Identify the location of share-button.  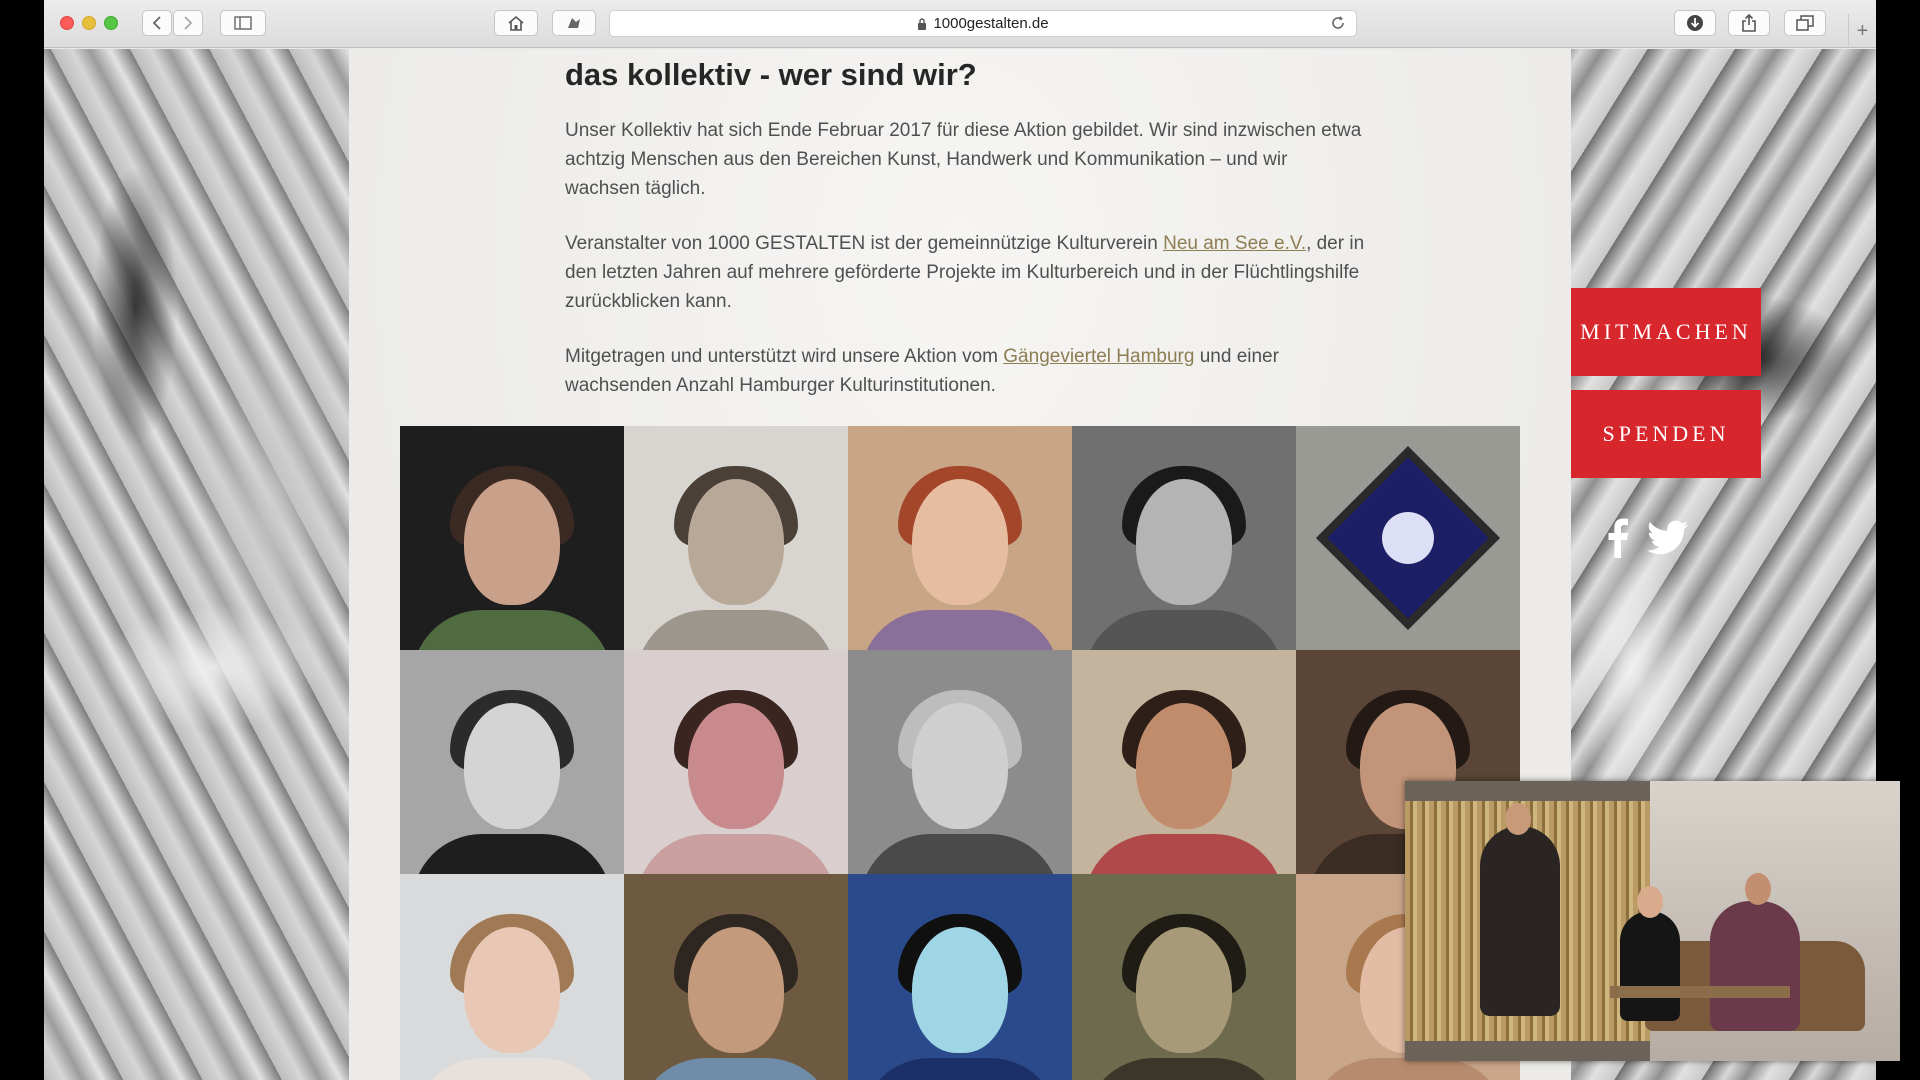
(1749, 23).